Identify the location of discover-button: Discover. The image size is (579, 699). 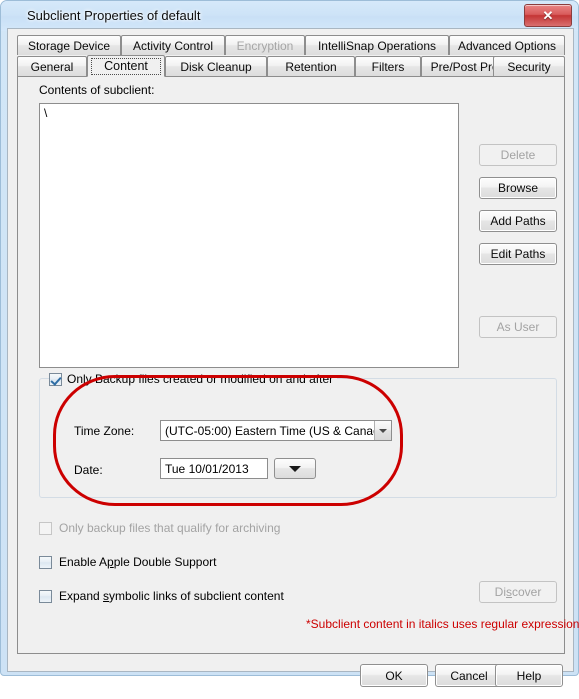
(518, 592).